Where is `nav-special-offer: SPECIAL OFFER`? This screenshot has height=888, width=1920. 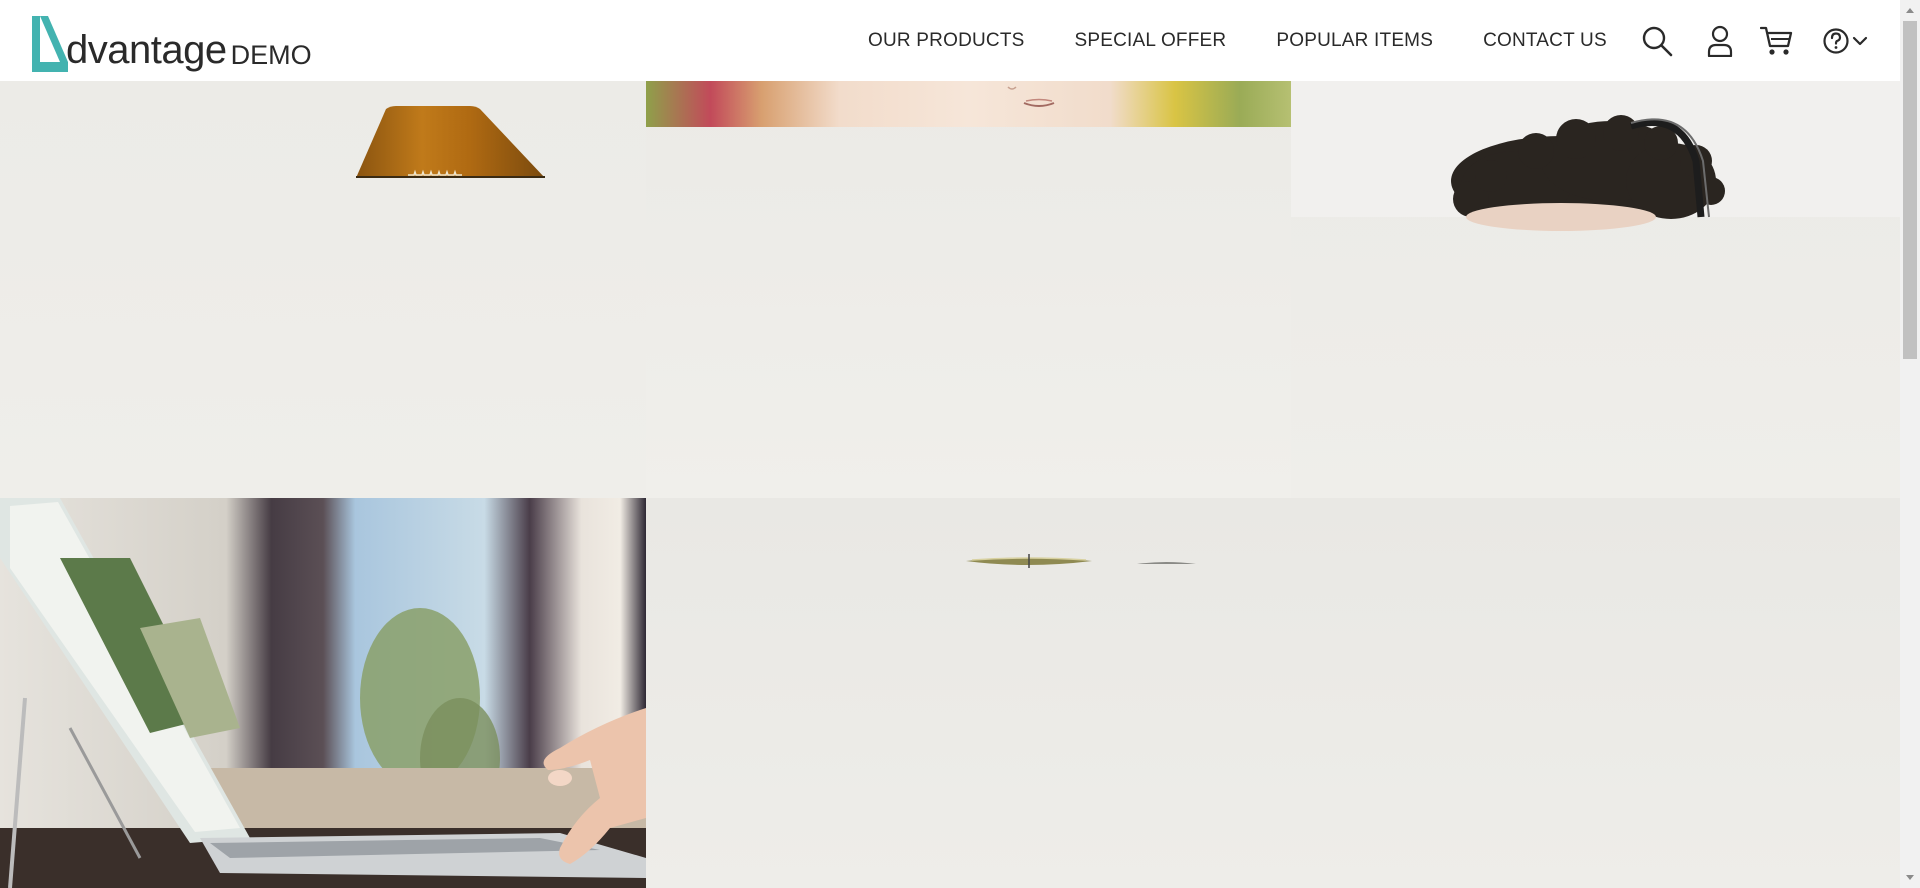 nav-special-offer: SPECIAL OFFER is located at coordinates (1151, 41).